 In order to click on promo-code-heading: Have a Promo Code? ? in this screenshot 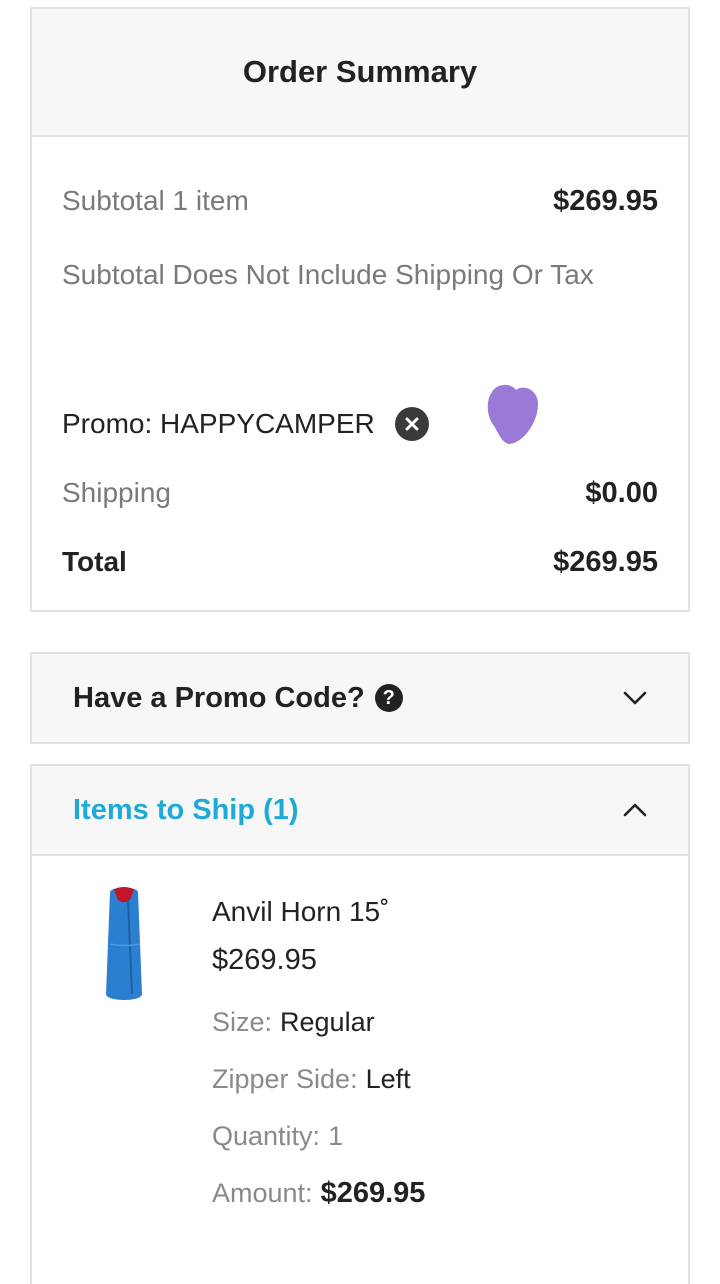, I will do `click(238, 698)`.